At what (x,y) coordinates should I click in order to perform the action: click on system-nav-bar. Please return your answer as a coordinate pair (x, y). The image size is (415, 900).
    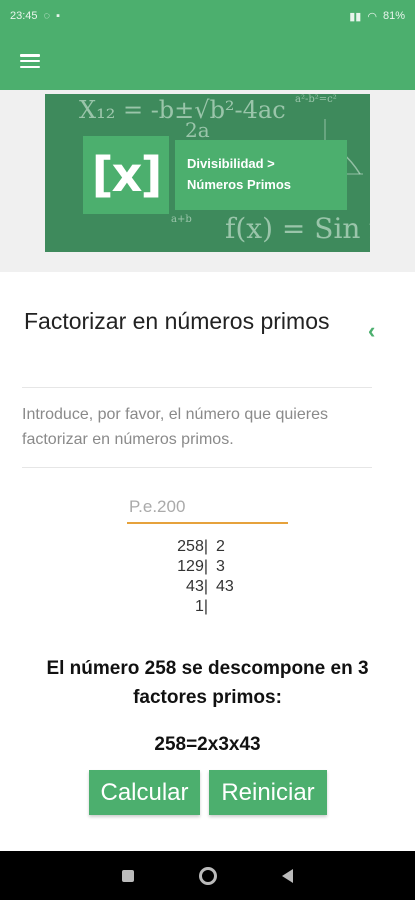
    Looking at the image, I should click on (207, 875).